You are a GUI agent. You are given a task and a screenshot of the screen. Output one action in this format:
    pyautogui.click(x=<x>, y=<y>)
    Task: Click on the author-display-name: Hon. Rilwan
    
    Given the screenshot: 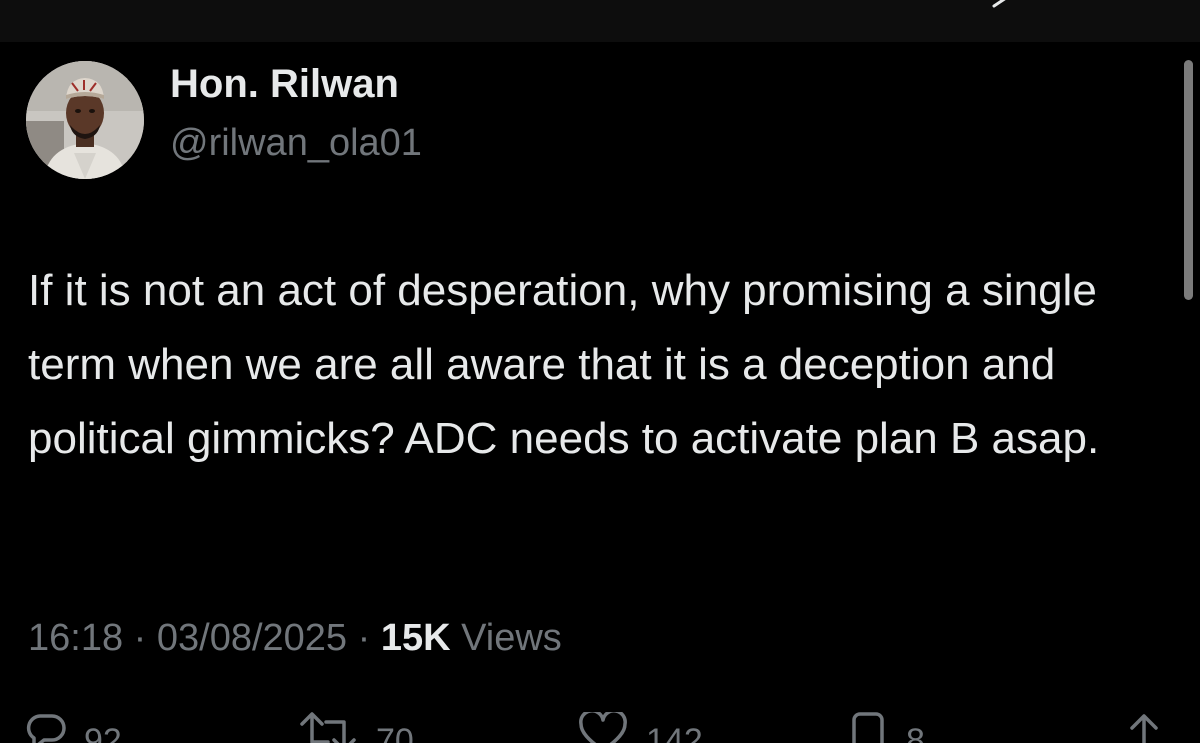 What is the action you would take?
    pyautogui.click(x=284, y=84)
    